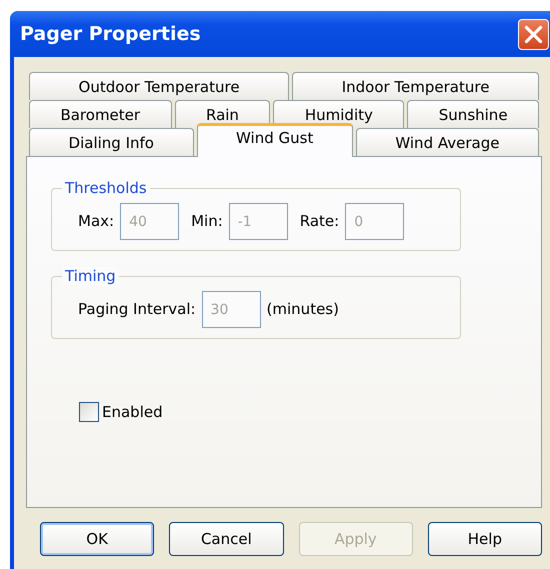 This screenshot has height=569, width=550. Describe the element at coordinates (97, 539) in the screenshot. I see `dialog-button: OK` at that location.